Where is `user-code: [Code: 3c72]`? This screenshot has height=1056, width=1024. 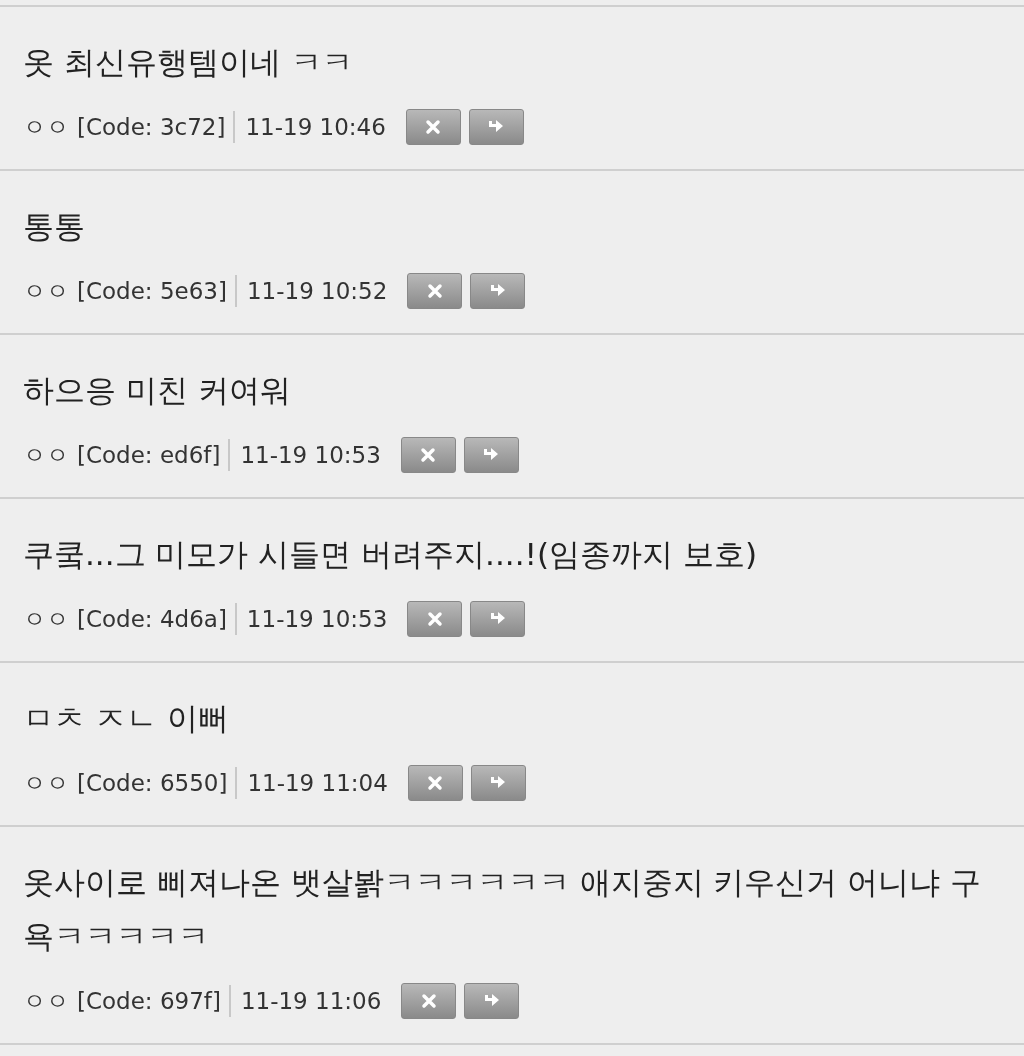
user-code: [Code: 3c72] is located at coordinates (151, 127).